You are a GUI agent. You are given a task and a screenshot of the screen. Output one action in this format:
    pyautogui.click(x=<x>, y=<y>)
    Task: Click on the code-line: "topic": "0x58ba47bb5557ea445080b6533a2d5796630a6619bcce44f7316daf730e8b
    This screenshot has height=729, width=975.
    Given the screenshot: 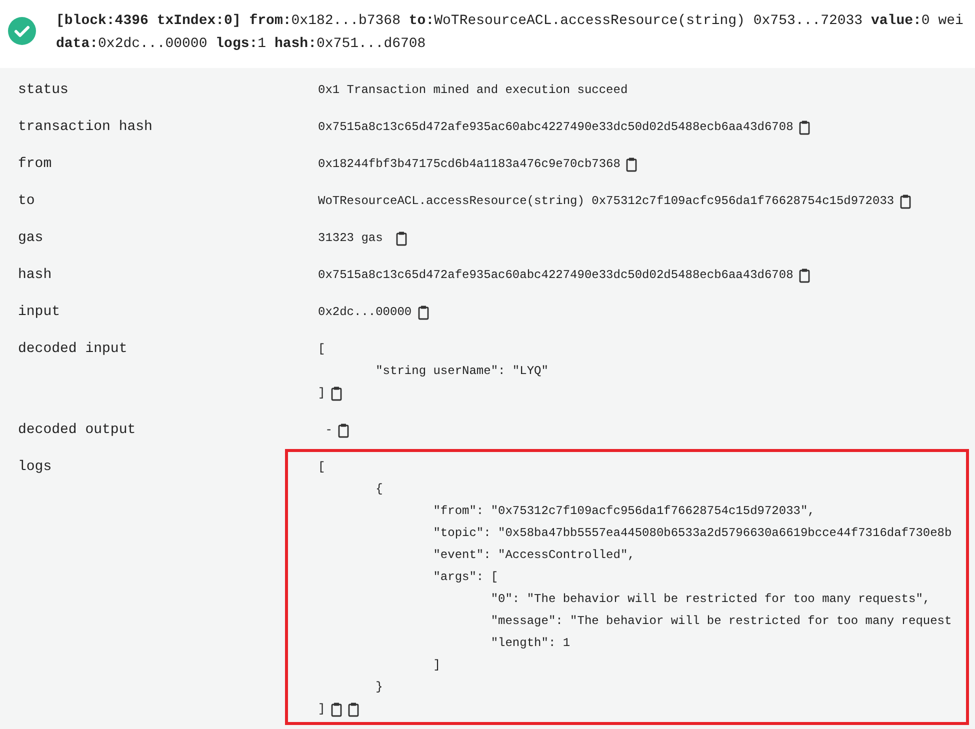 What is the action you would take?
    pyautogui.click(x=692, y=533)
    